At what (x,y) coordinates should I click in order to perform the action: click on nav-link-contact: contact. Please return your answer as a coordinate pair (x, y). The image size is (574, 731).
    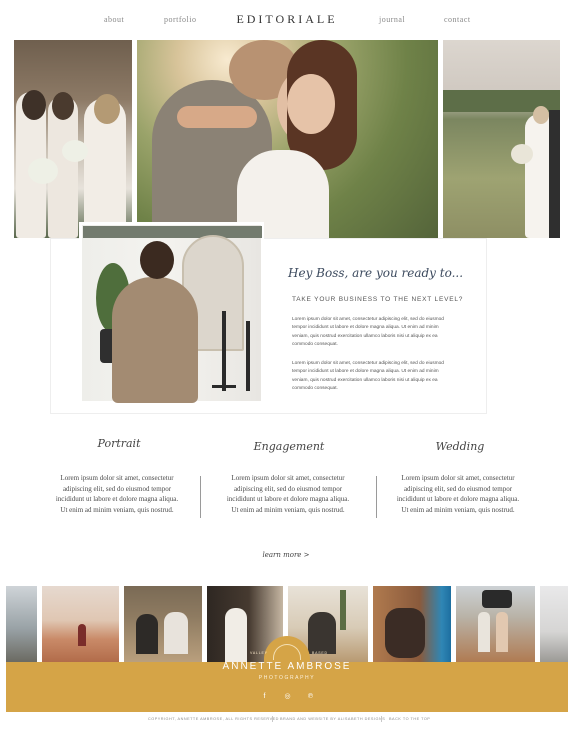
    Looking at the image, I should click on (457, 19).